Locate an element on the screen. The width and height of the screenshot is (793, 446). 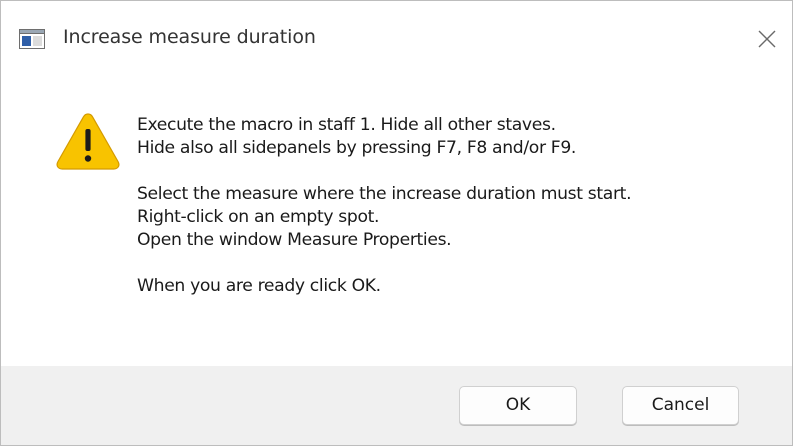
message-line: When you are ready click OK. is located at coordinates (259, 286).